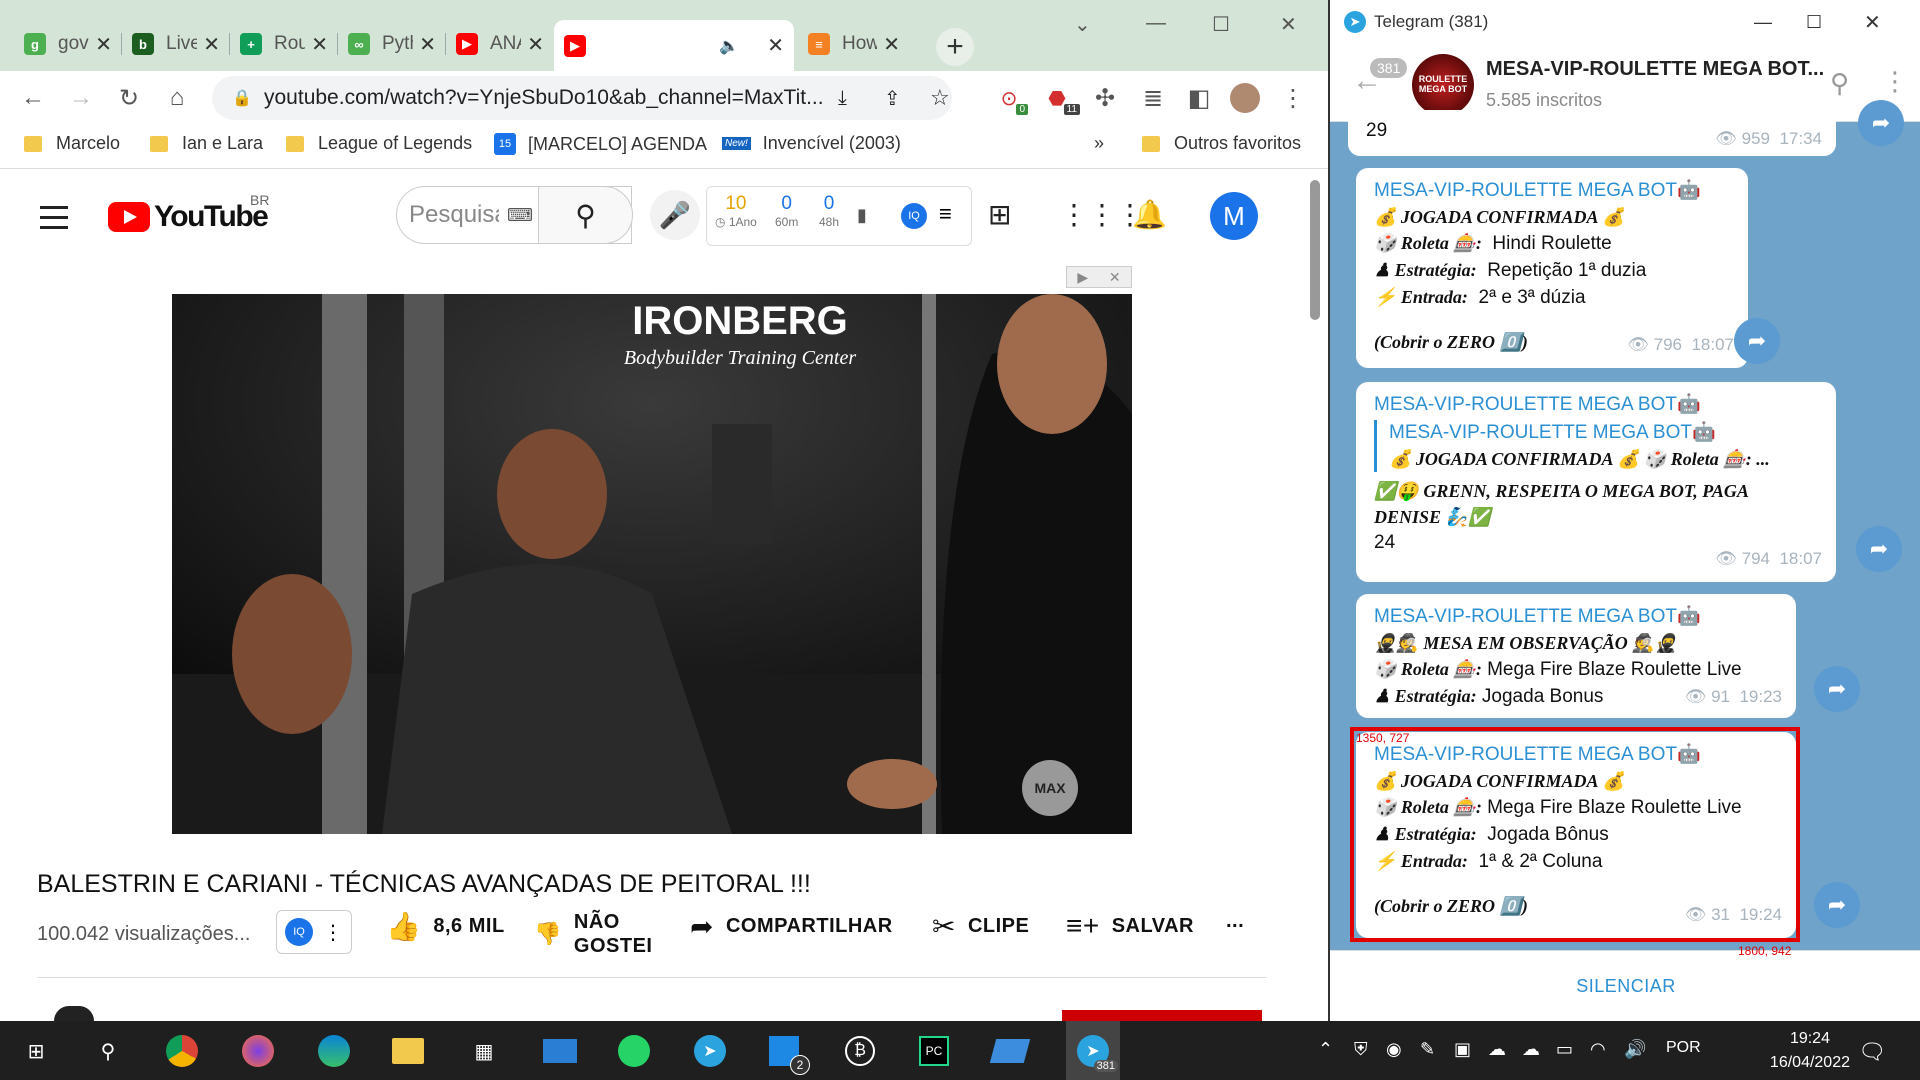  Describe the element at coordinates (862, 215) in the screenshot. I see `bar-chart-icon: ▮` at that location.